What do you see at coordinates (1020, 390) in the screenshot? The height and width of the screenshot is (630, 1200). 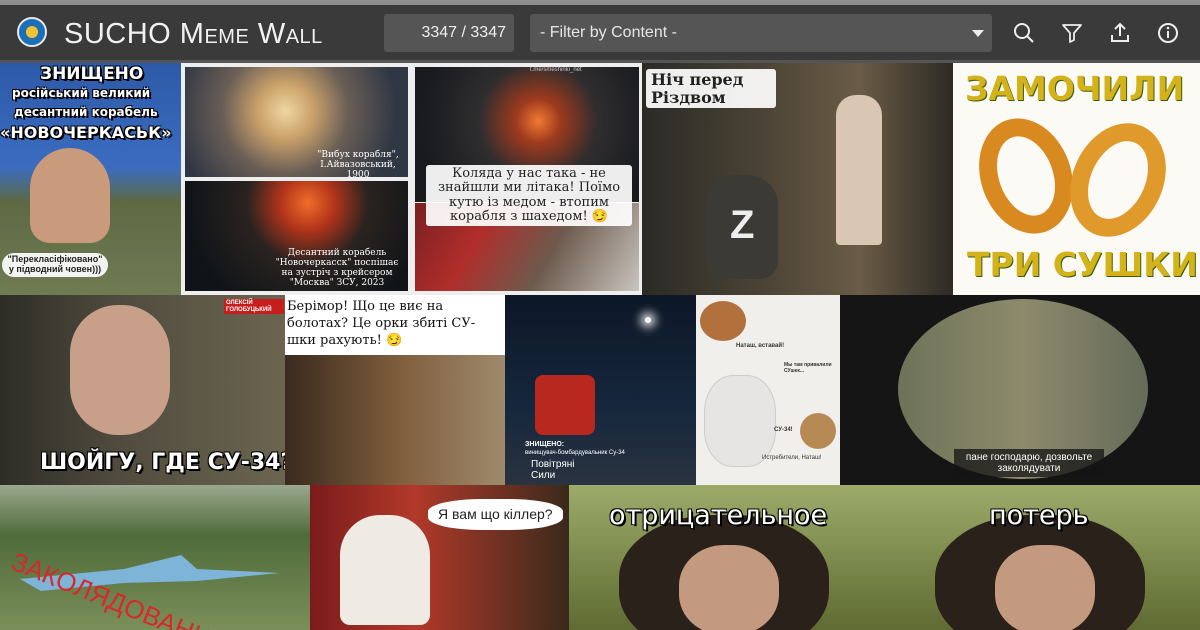 I see `meme-tile-budanov: пане господарю, дозвольте заколядувати` at bounding box center [1020, 390].